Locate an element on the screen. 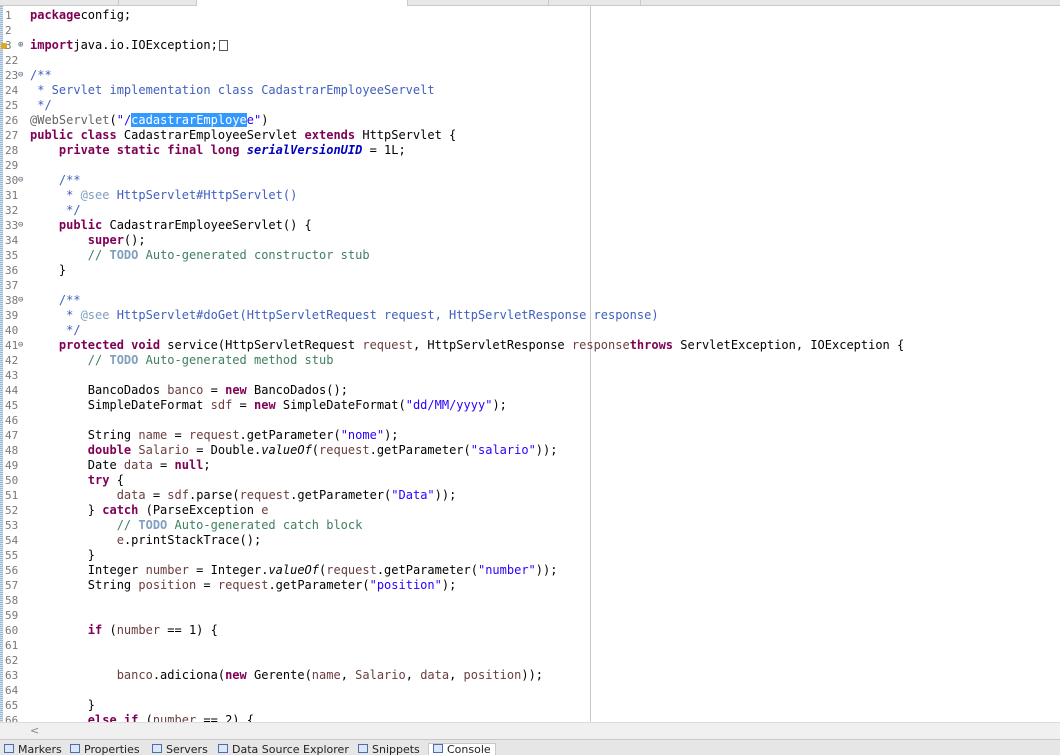 The width and height of the screenshot is (1060, 755). code-line: 2 is located at coordinates (530, 30).